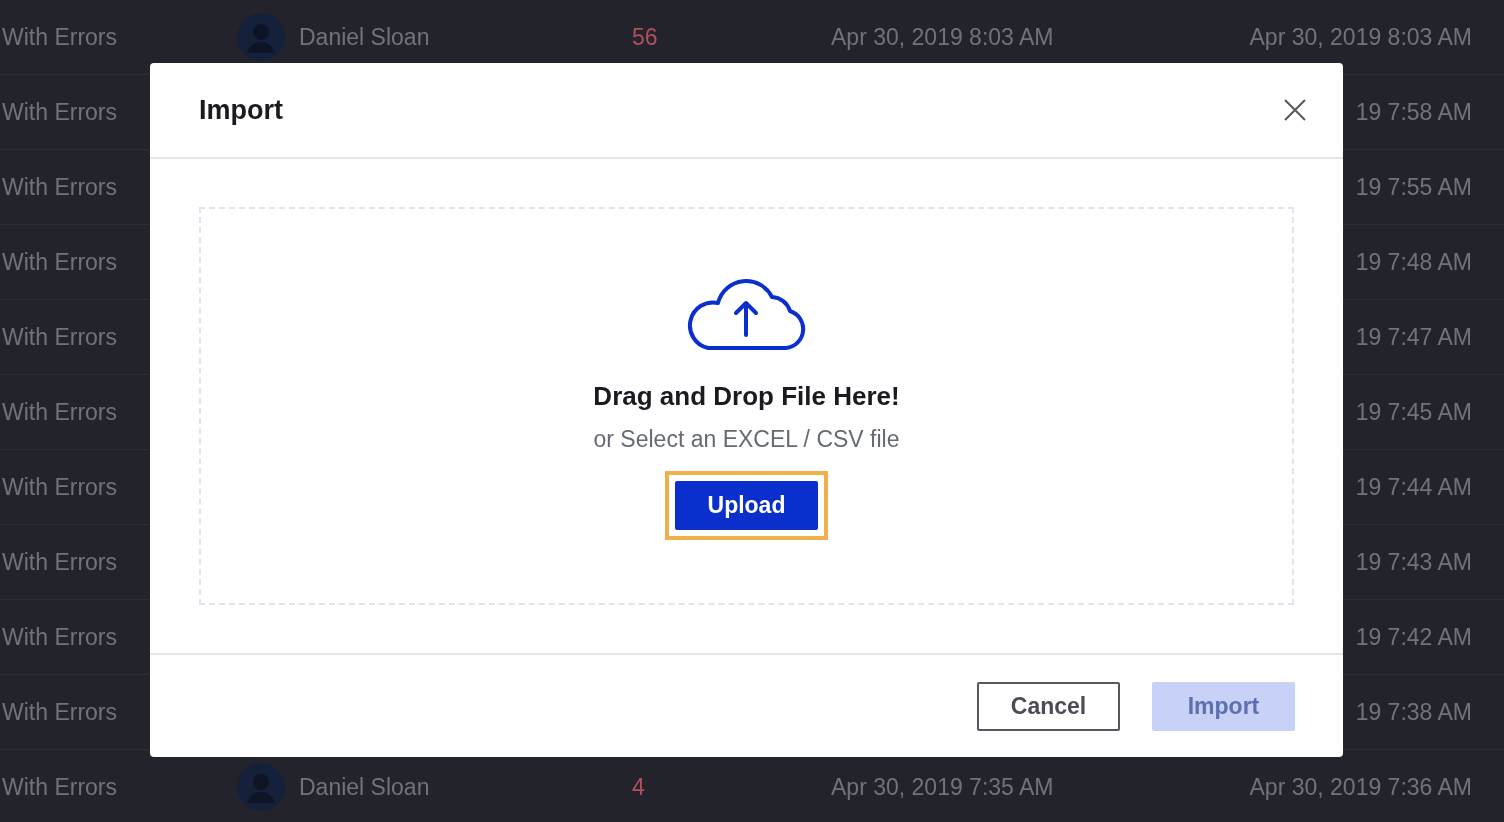 Image resolution: width=1504 pixels, height=822 pixels. I want to click on updated-date: 19 7:38 AM, so click(1413, 711).